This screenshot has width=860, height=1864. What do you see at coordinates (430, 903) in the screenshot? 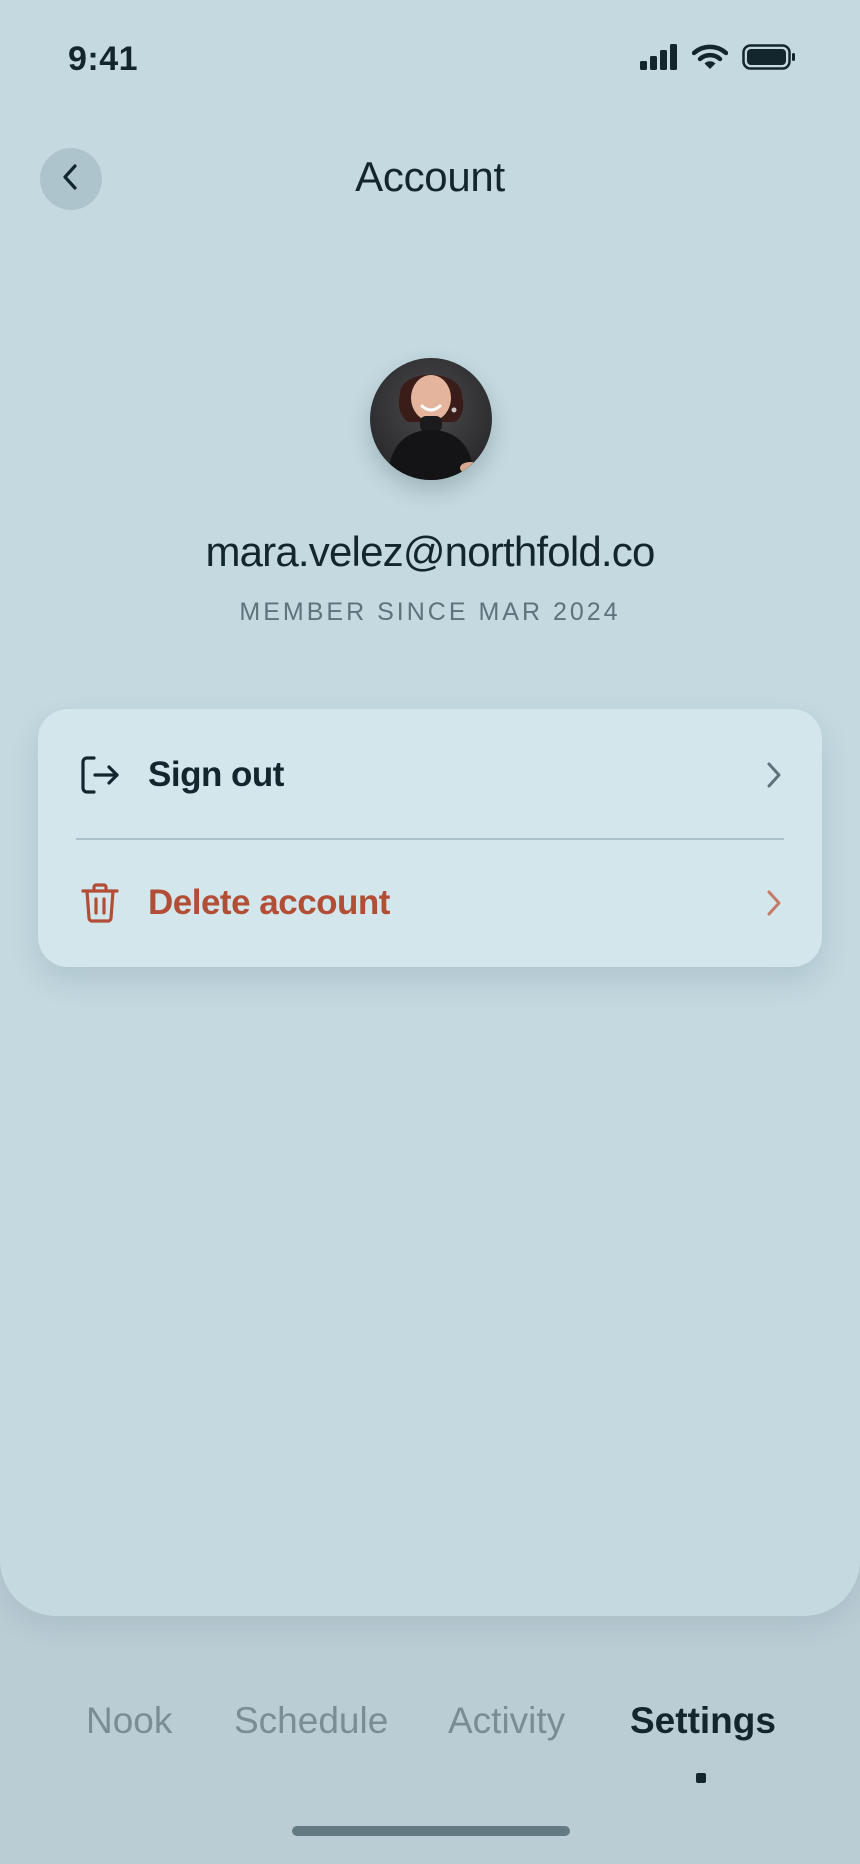
I see `delete-account-button: Delete account` at bounding box center [430, 903].